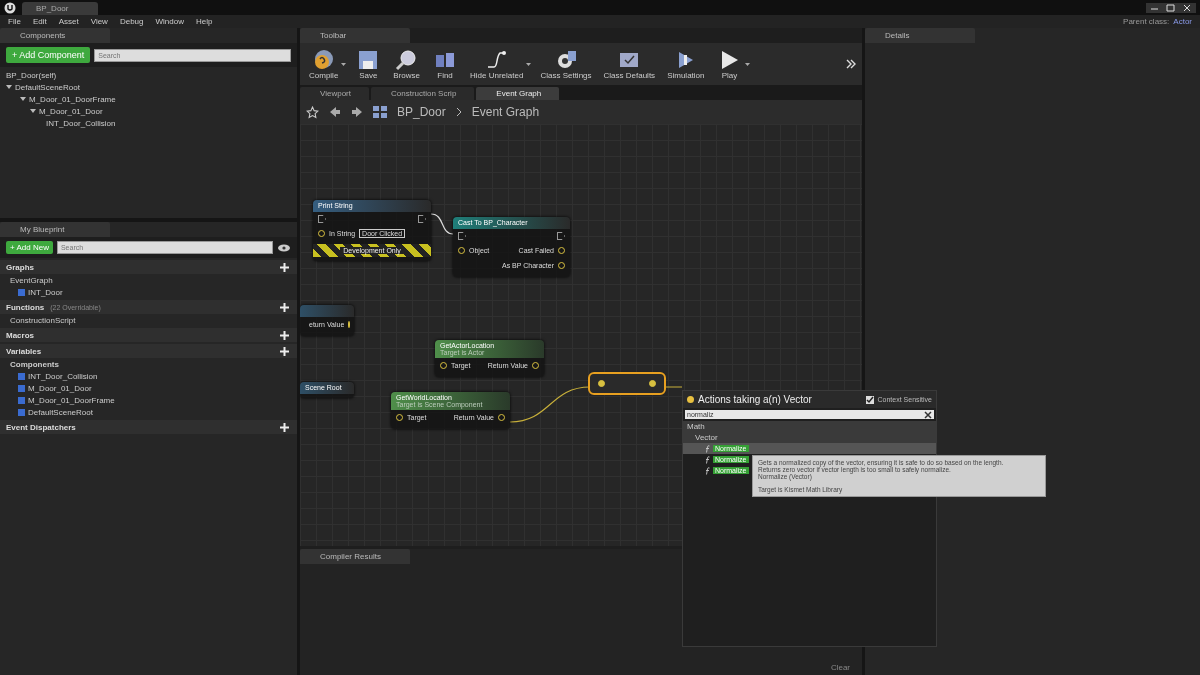 The height and width of the screenshot is (675, 1200). Describe the element at coordinates (755, 399) in the screenshot. I see `action-menu-title: Actions taking a(n) Vector` at that location.